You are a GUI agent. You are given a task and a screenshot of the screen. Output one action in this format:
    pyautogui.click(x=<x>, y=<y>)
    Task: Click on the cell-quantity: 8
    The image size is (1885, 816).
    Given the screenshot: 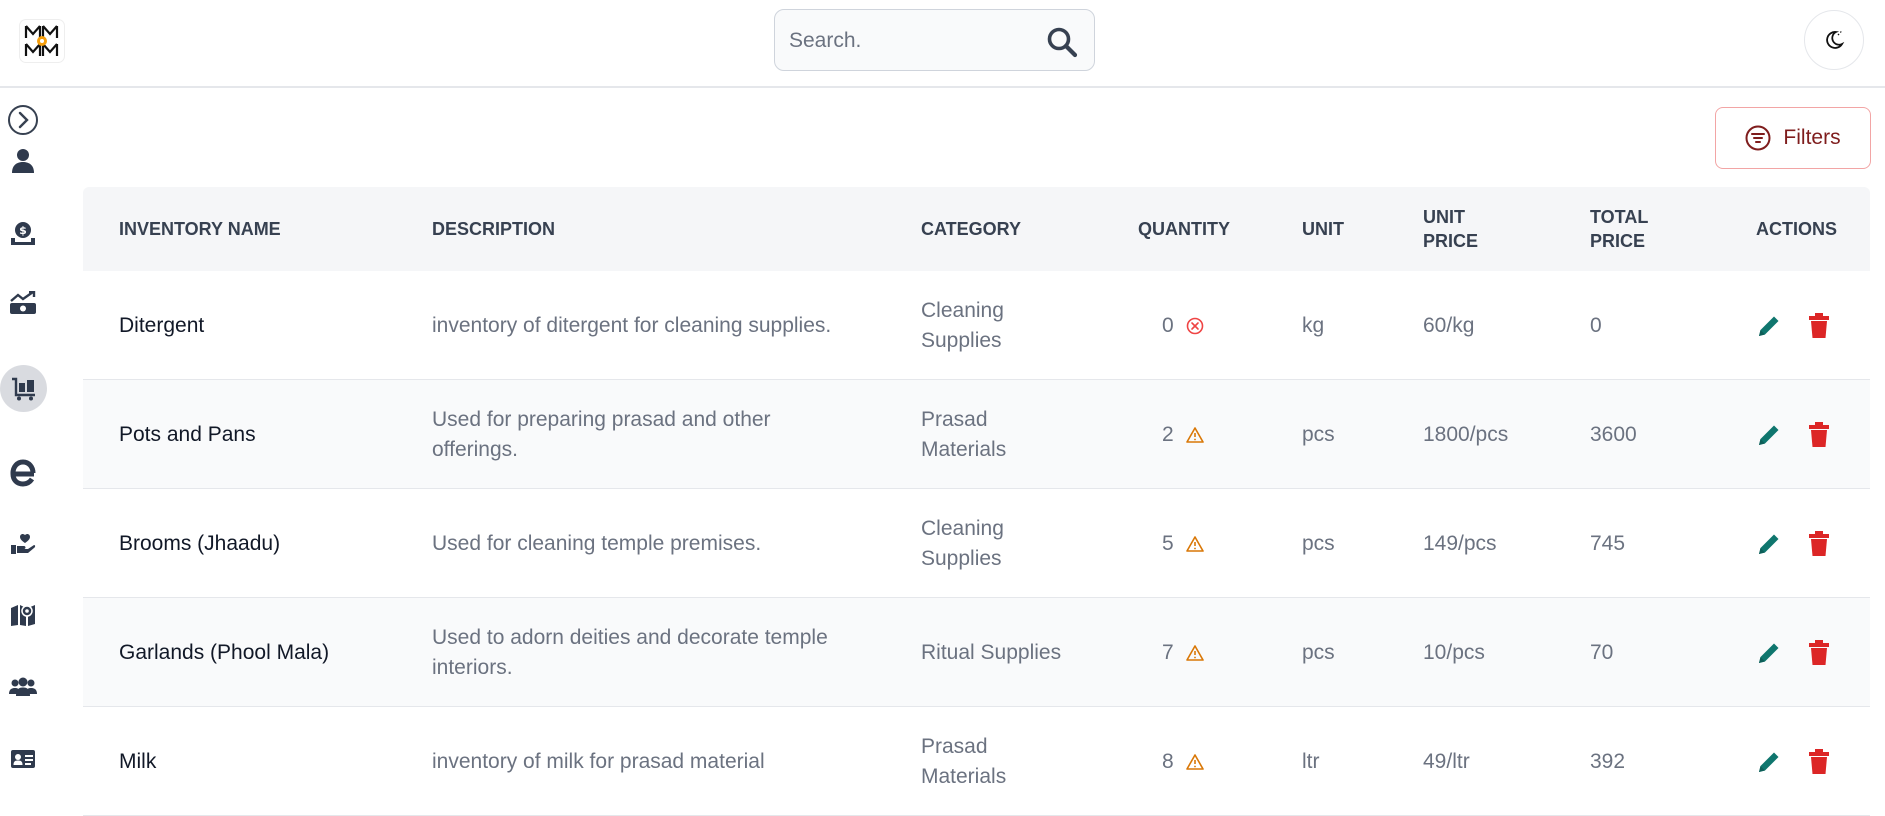 What is the action you would take?
    pyautogui.click(x=1183, y=761)
    